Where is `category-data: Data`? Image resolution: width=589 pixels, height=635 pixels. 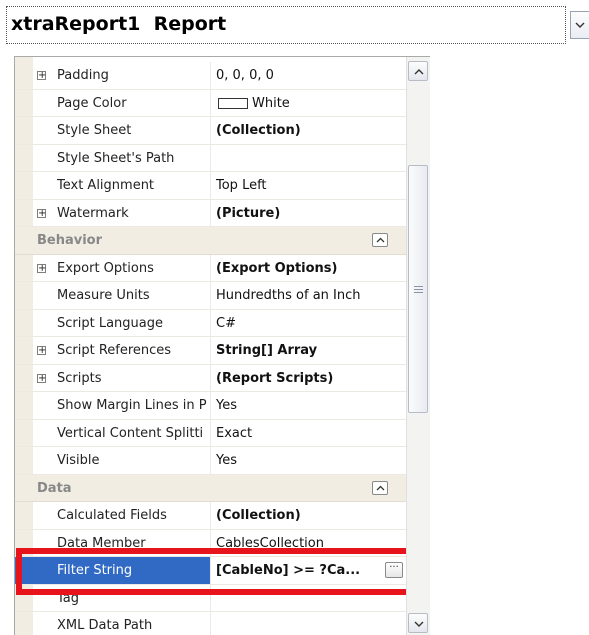
category-data: Data is located at coordinates (211, 488).